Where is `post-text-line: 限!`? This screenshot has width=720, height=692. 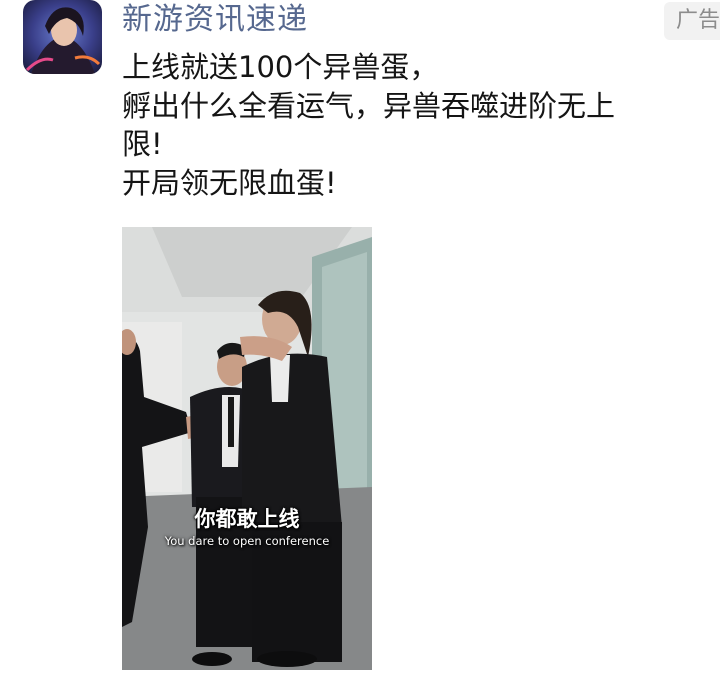 post-text-line: 限! is located at coordinates (142, 144).